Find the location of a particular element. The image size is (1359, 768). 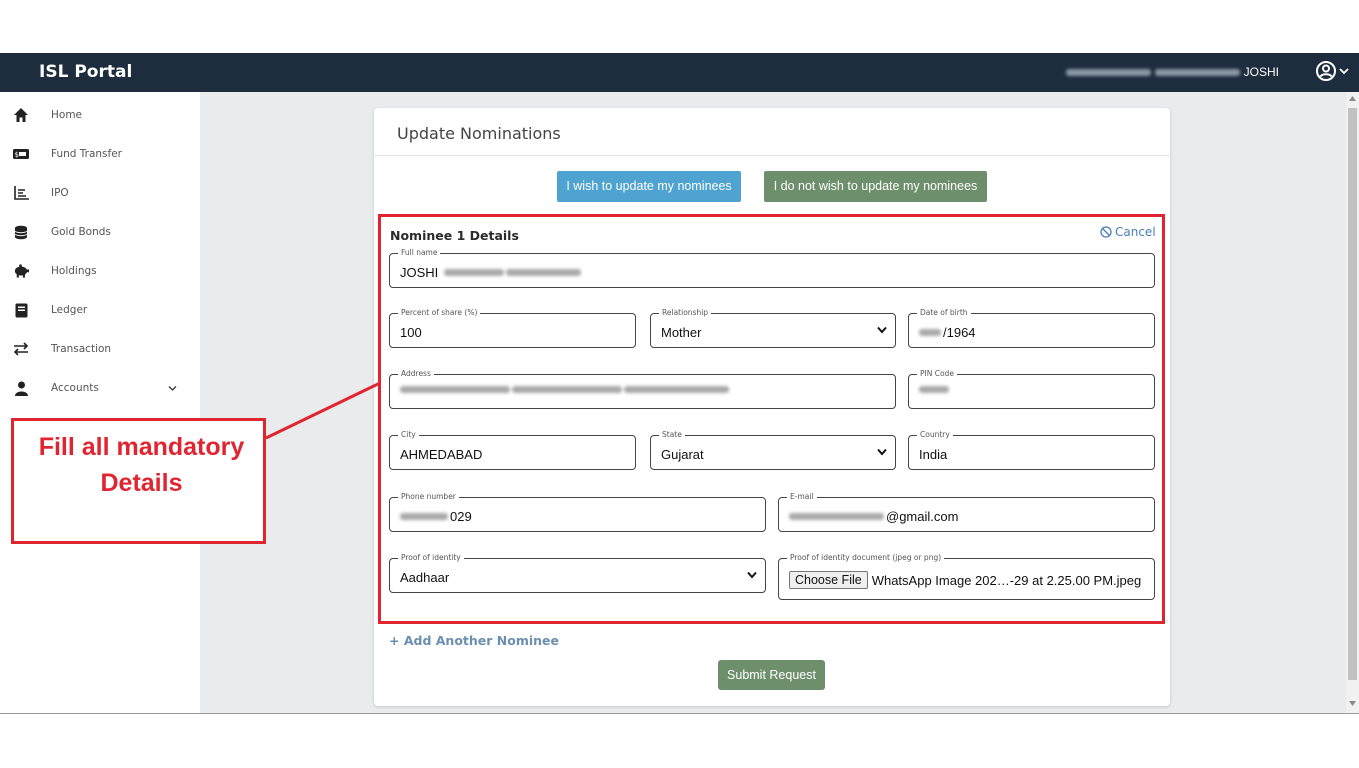

user-icon is located at coordinates (21, 388).